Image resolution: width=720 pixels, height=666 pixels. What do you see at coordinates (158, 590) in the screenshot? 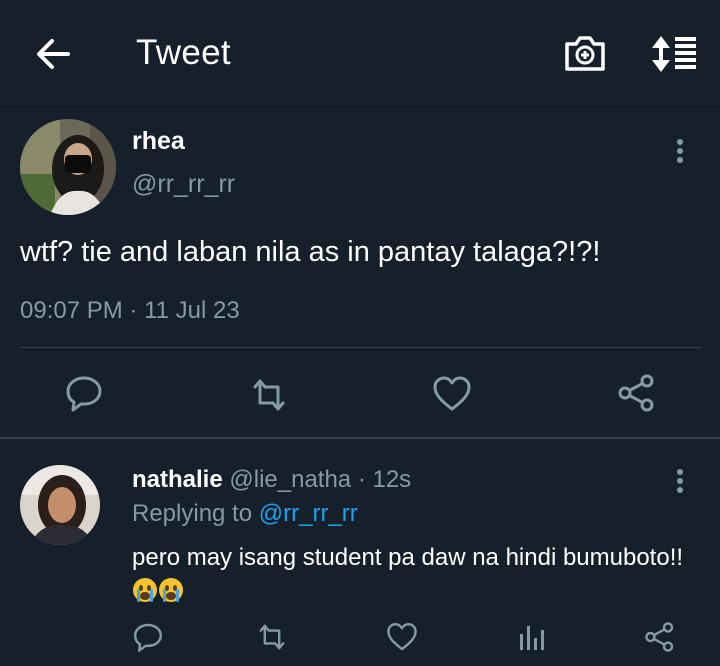
I see `crying-emoji-icon` at bounding box center [158, 590].